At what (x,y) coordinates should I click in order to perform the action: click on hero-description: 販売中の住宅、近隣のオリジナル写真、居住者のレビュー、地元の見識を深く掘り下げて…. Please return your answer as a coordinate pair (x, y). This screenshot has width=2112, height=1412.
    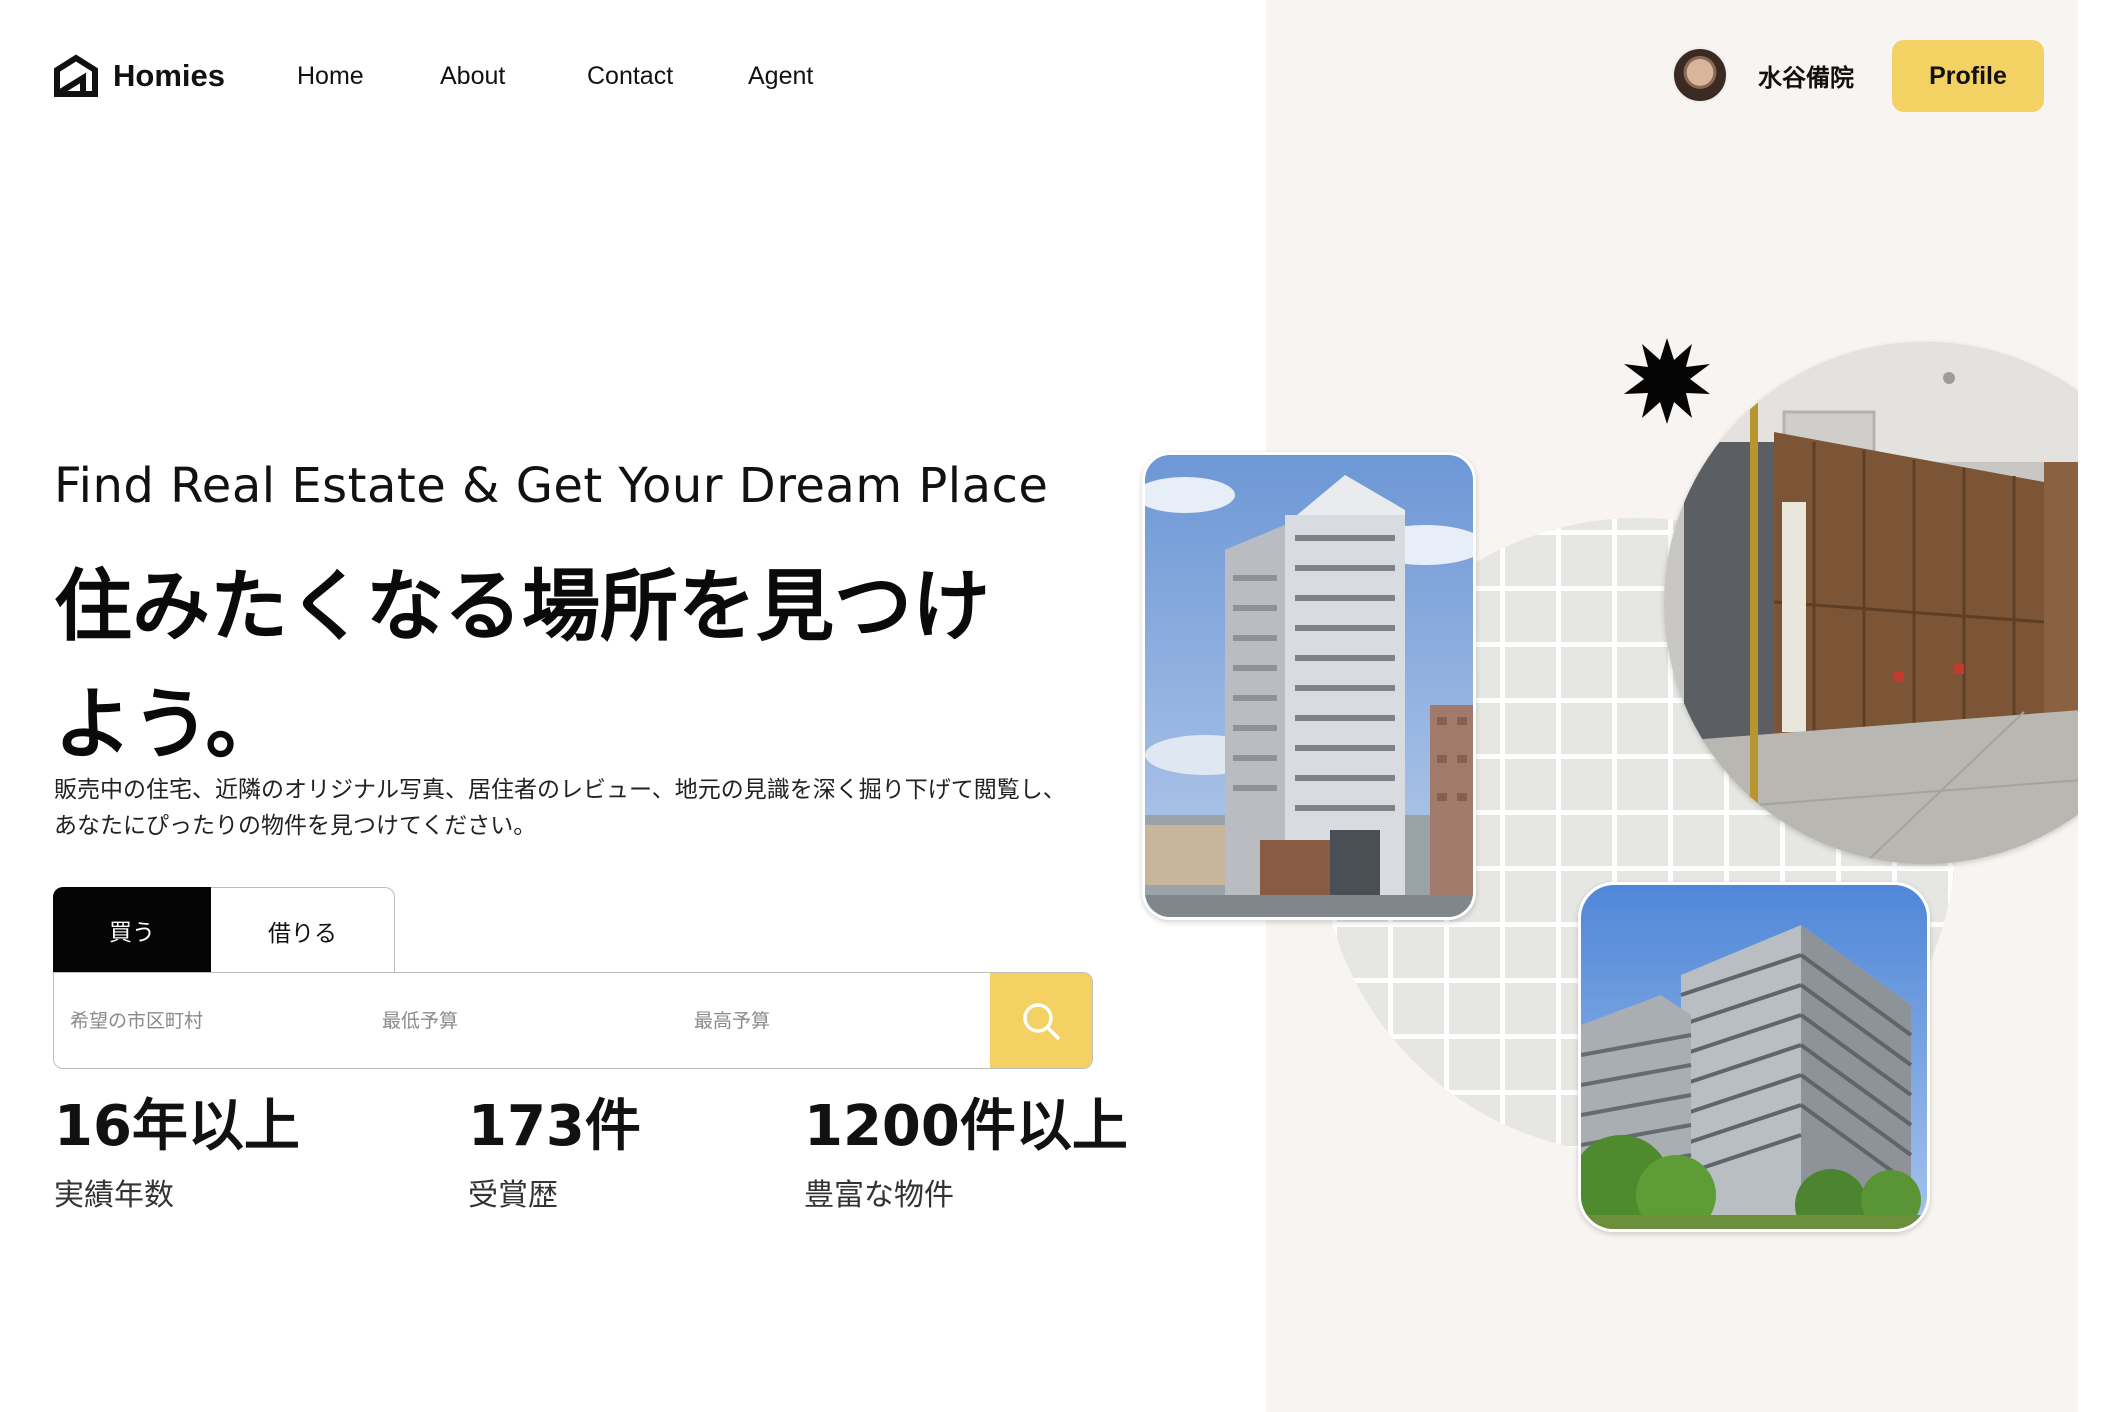
    Looking at the image, I should click on (560, 808).